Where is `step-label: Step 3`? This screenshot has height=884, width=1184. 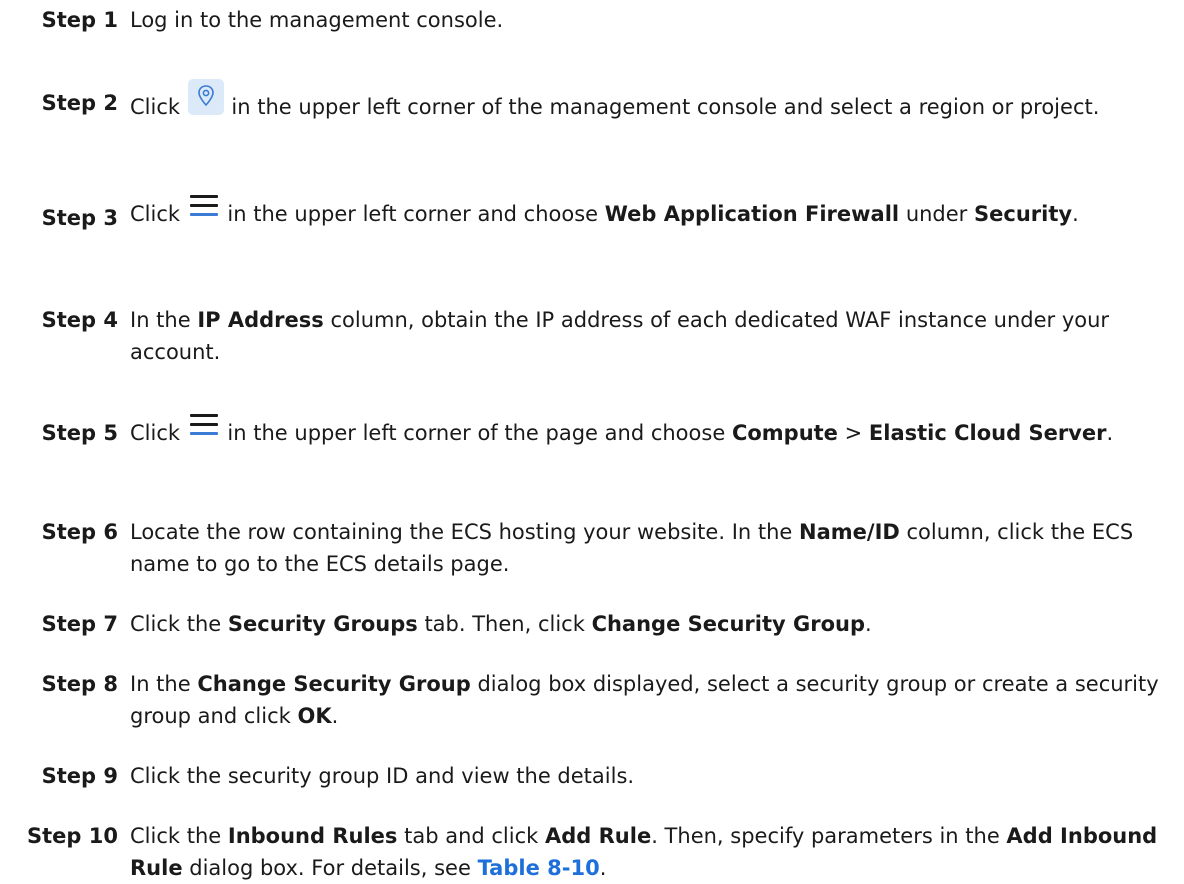
step-label: Step 3 is located at coordinates (79, 218).